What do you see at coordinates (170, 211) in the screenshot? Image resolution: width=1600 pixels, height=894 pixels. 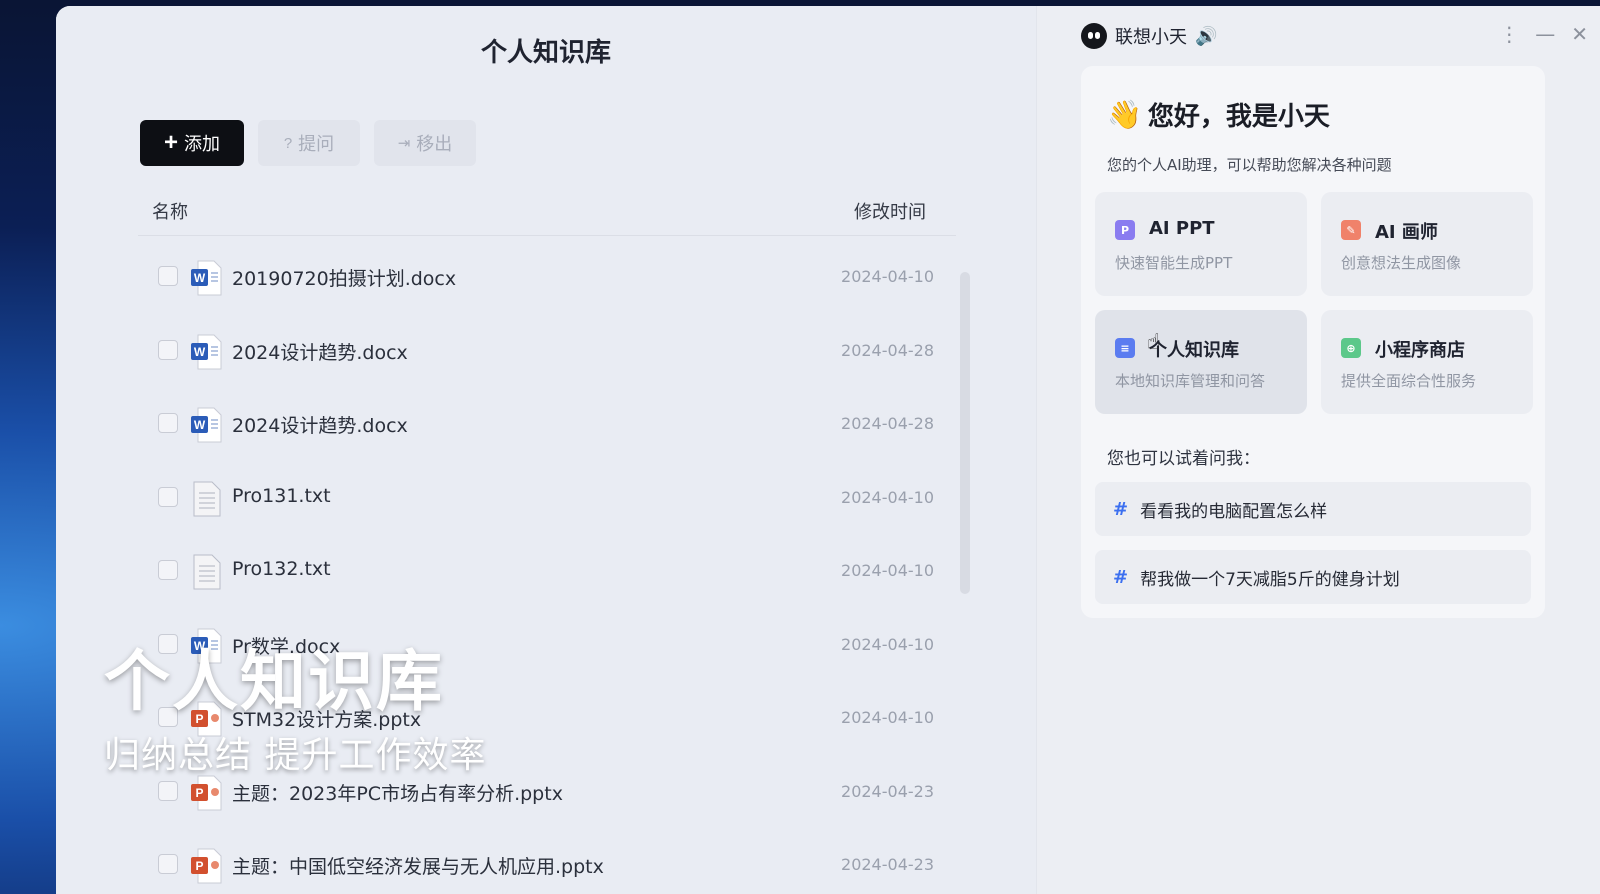 I see `column-name: 名称` at bounding box center [170, 211].